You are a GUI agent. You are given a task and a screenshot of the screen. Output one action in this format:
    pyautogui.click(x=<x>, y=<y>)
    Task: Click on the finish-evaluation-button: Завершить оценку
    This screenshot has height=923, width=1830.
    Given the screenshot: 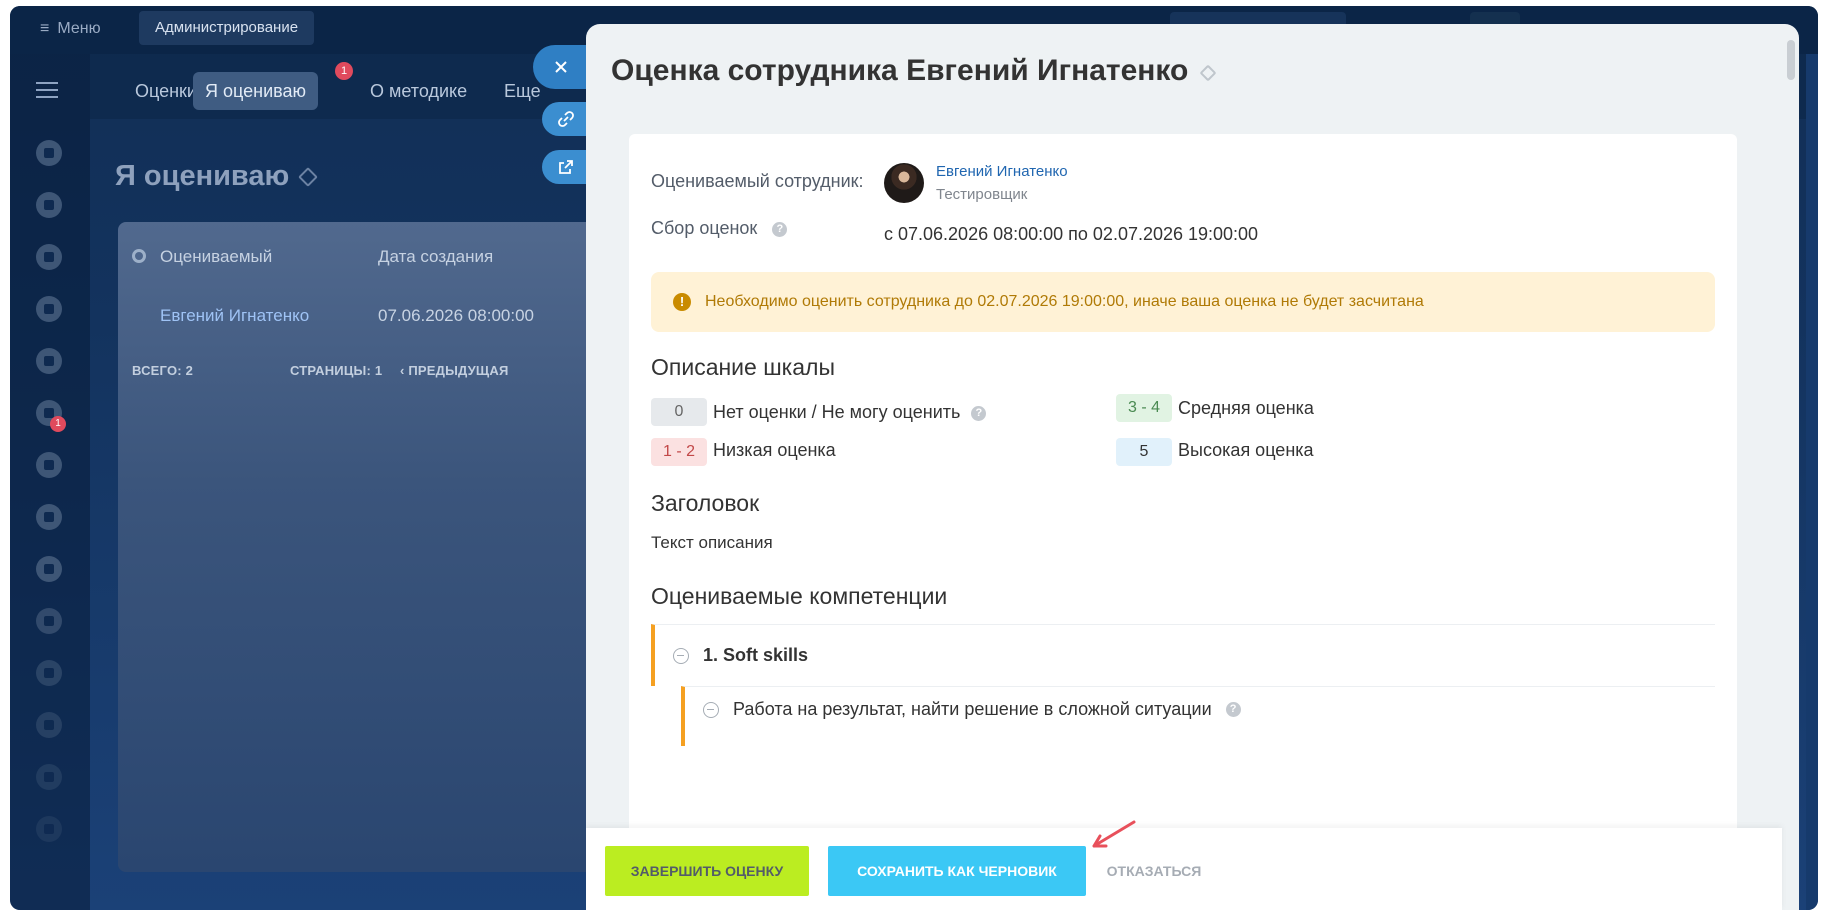 What is the action you would take?
    pyautogui.click(x=707, y=871)
    